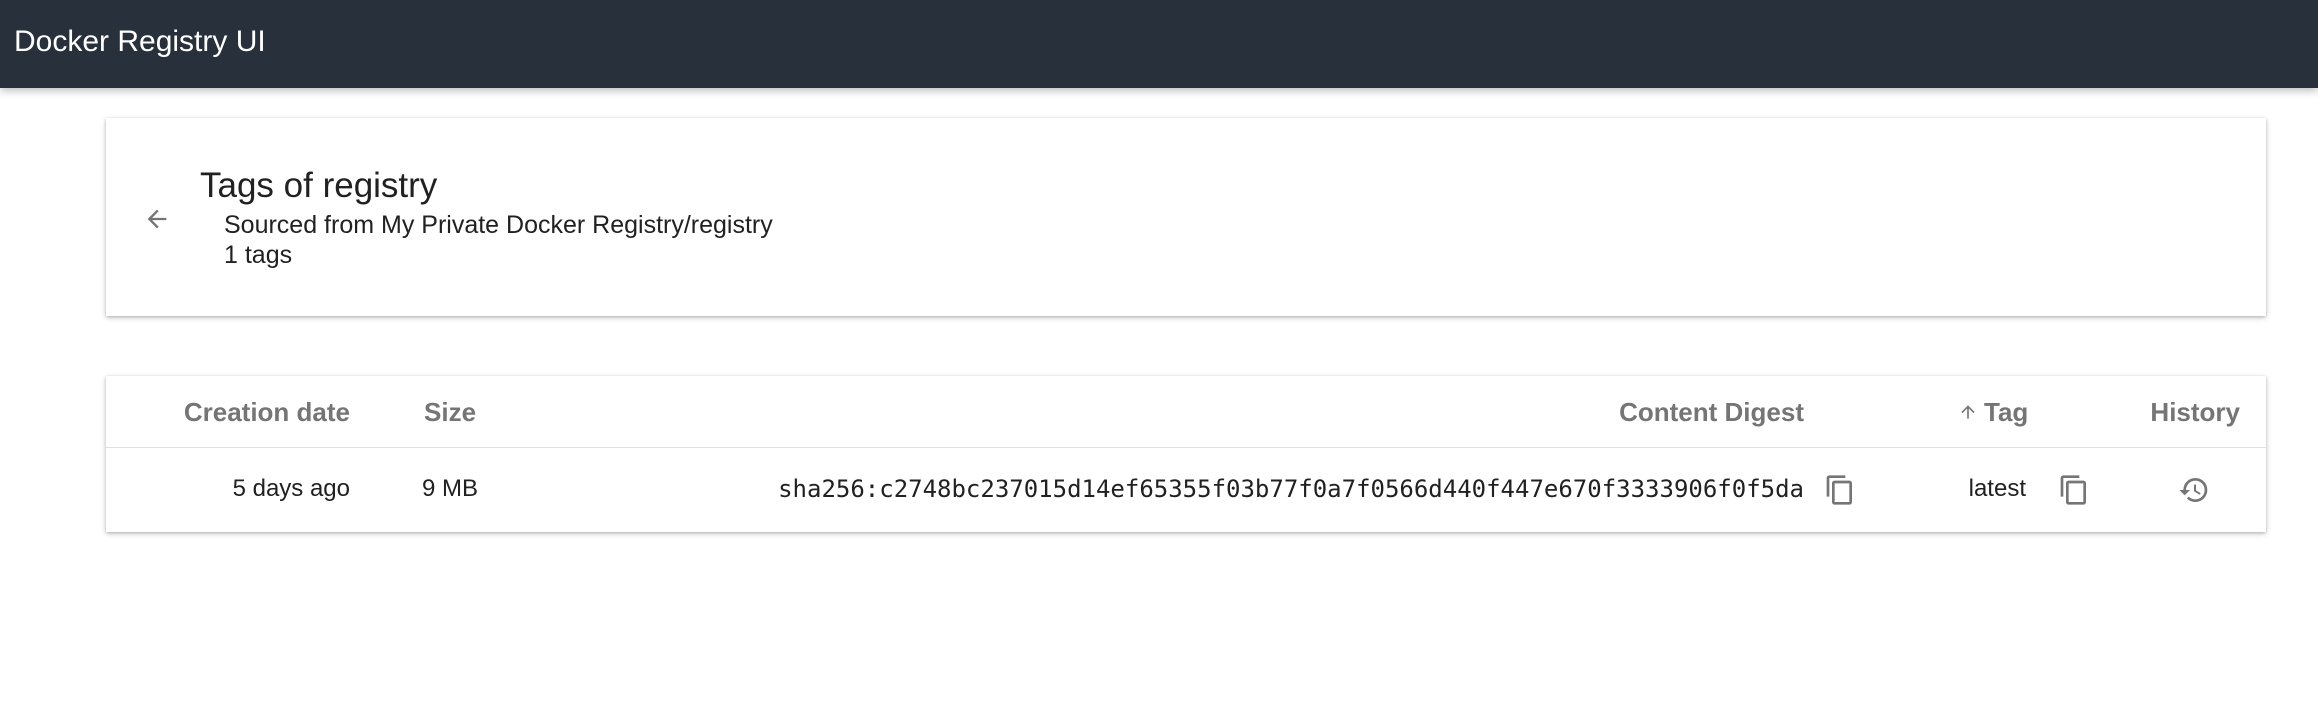 The width and height of the screenshot is (2318, 704). Describe the element at coordinates (2195, 412) in the screenshot. I see `column-header-history: History` at that location.